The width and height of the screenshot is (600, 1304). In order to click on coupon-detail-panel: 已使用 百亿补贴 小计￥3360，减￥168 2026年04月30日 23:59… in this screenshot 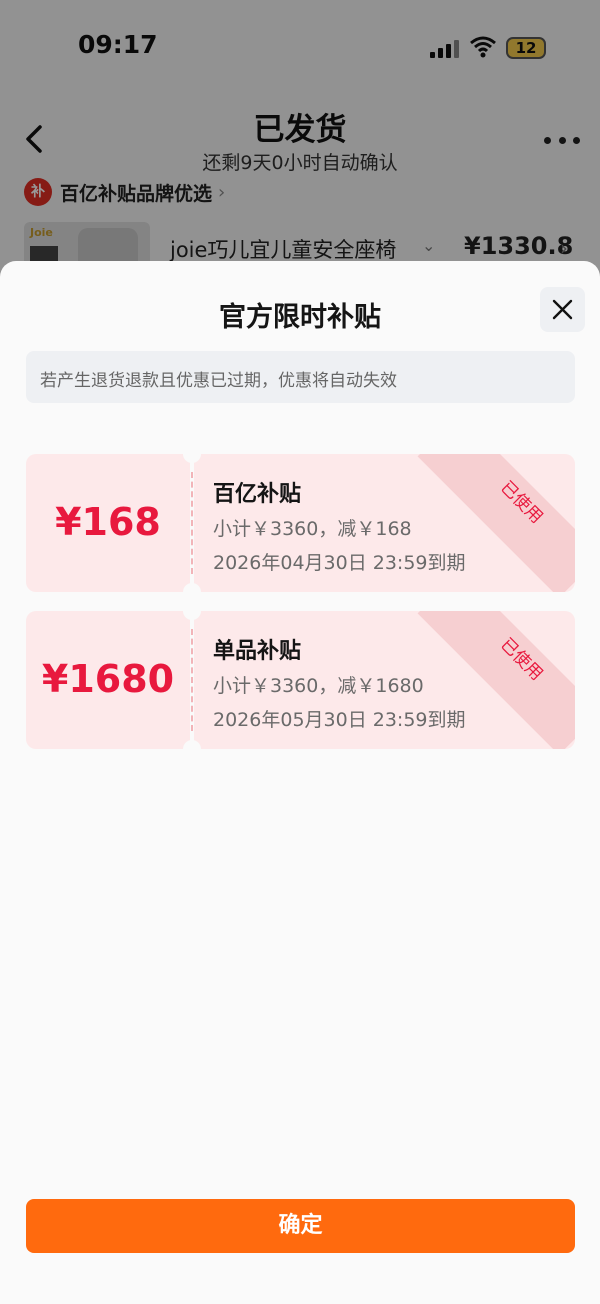, I will do `click(384, 523)`.